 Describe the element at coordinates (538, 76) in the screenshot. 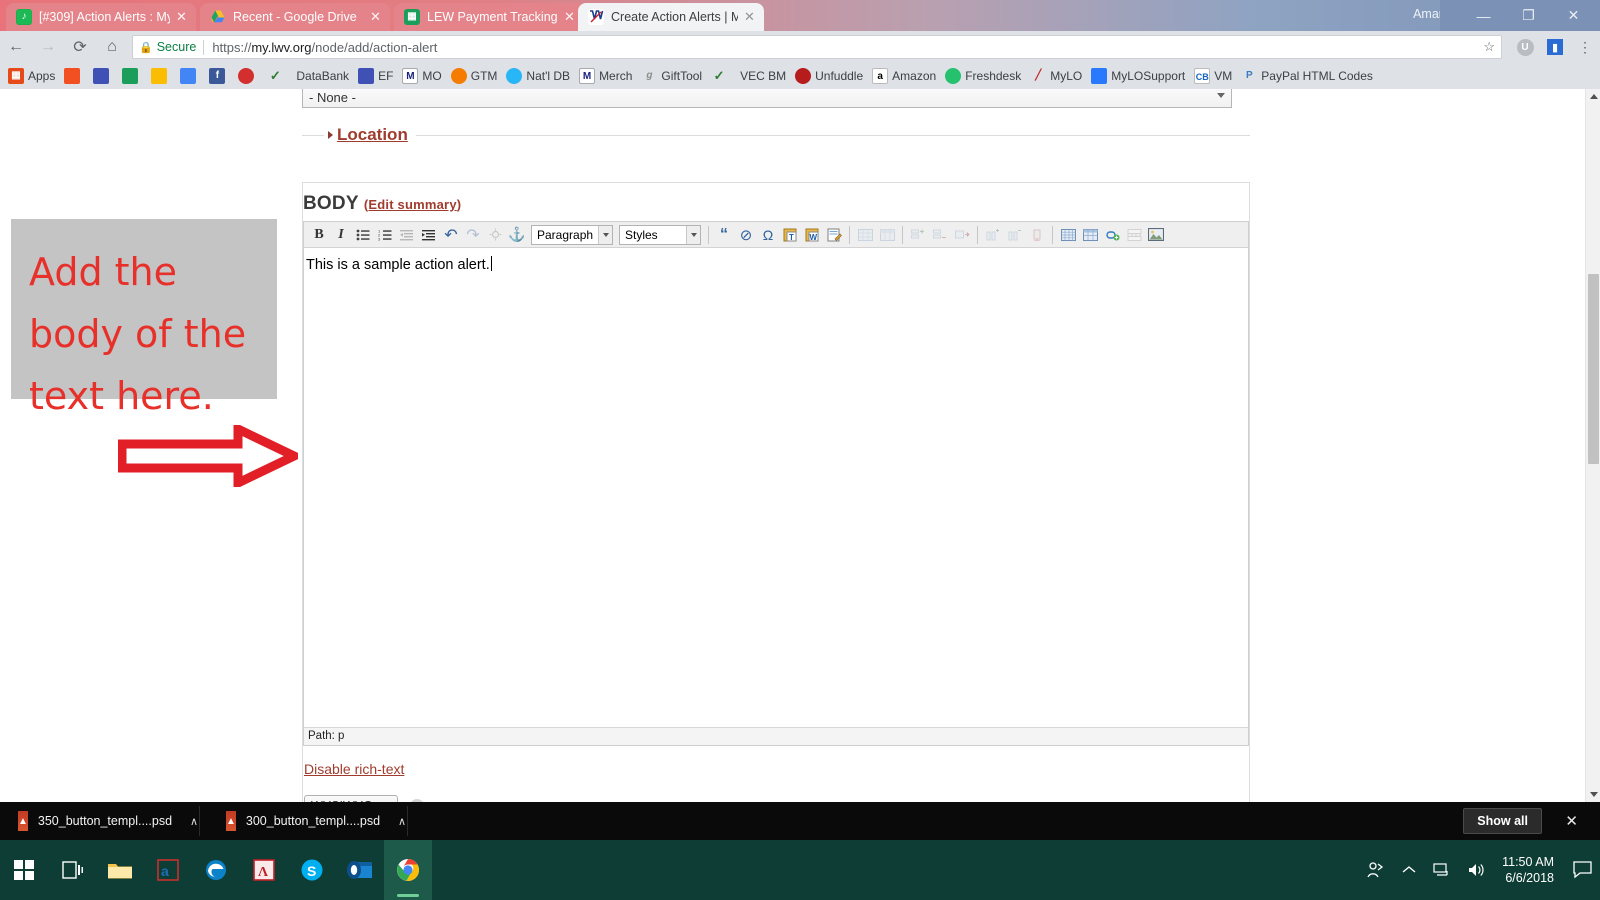

I see `bookmark-natl-db: Nat'l DB` at that location.